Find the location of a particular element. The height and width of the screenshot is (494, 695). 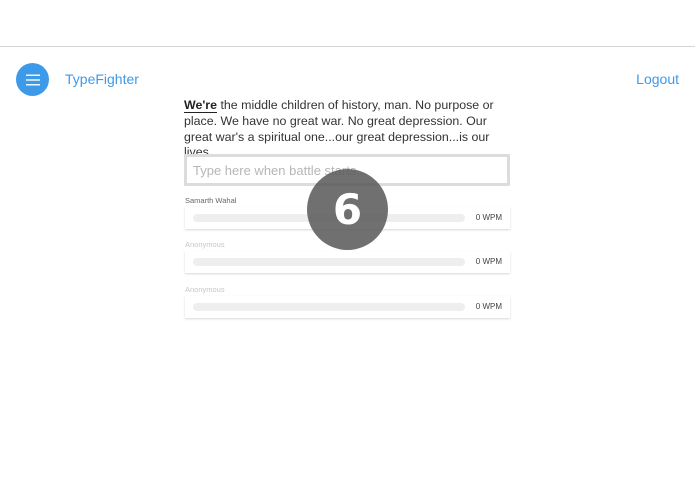

countdown-overlay: 6 is located at coordinates (347, 209).